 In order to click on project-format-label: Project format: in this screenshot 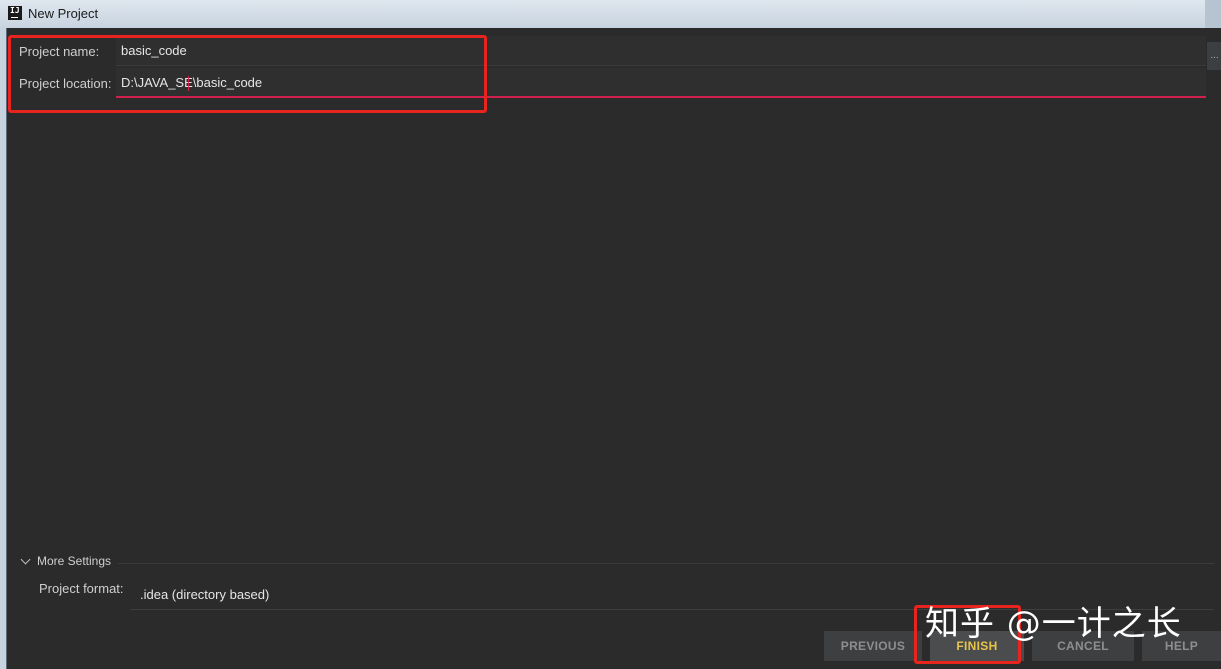, I will do `click(81, 588)`.